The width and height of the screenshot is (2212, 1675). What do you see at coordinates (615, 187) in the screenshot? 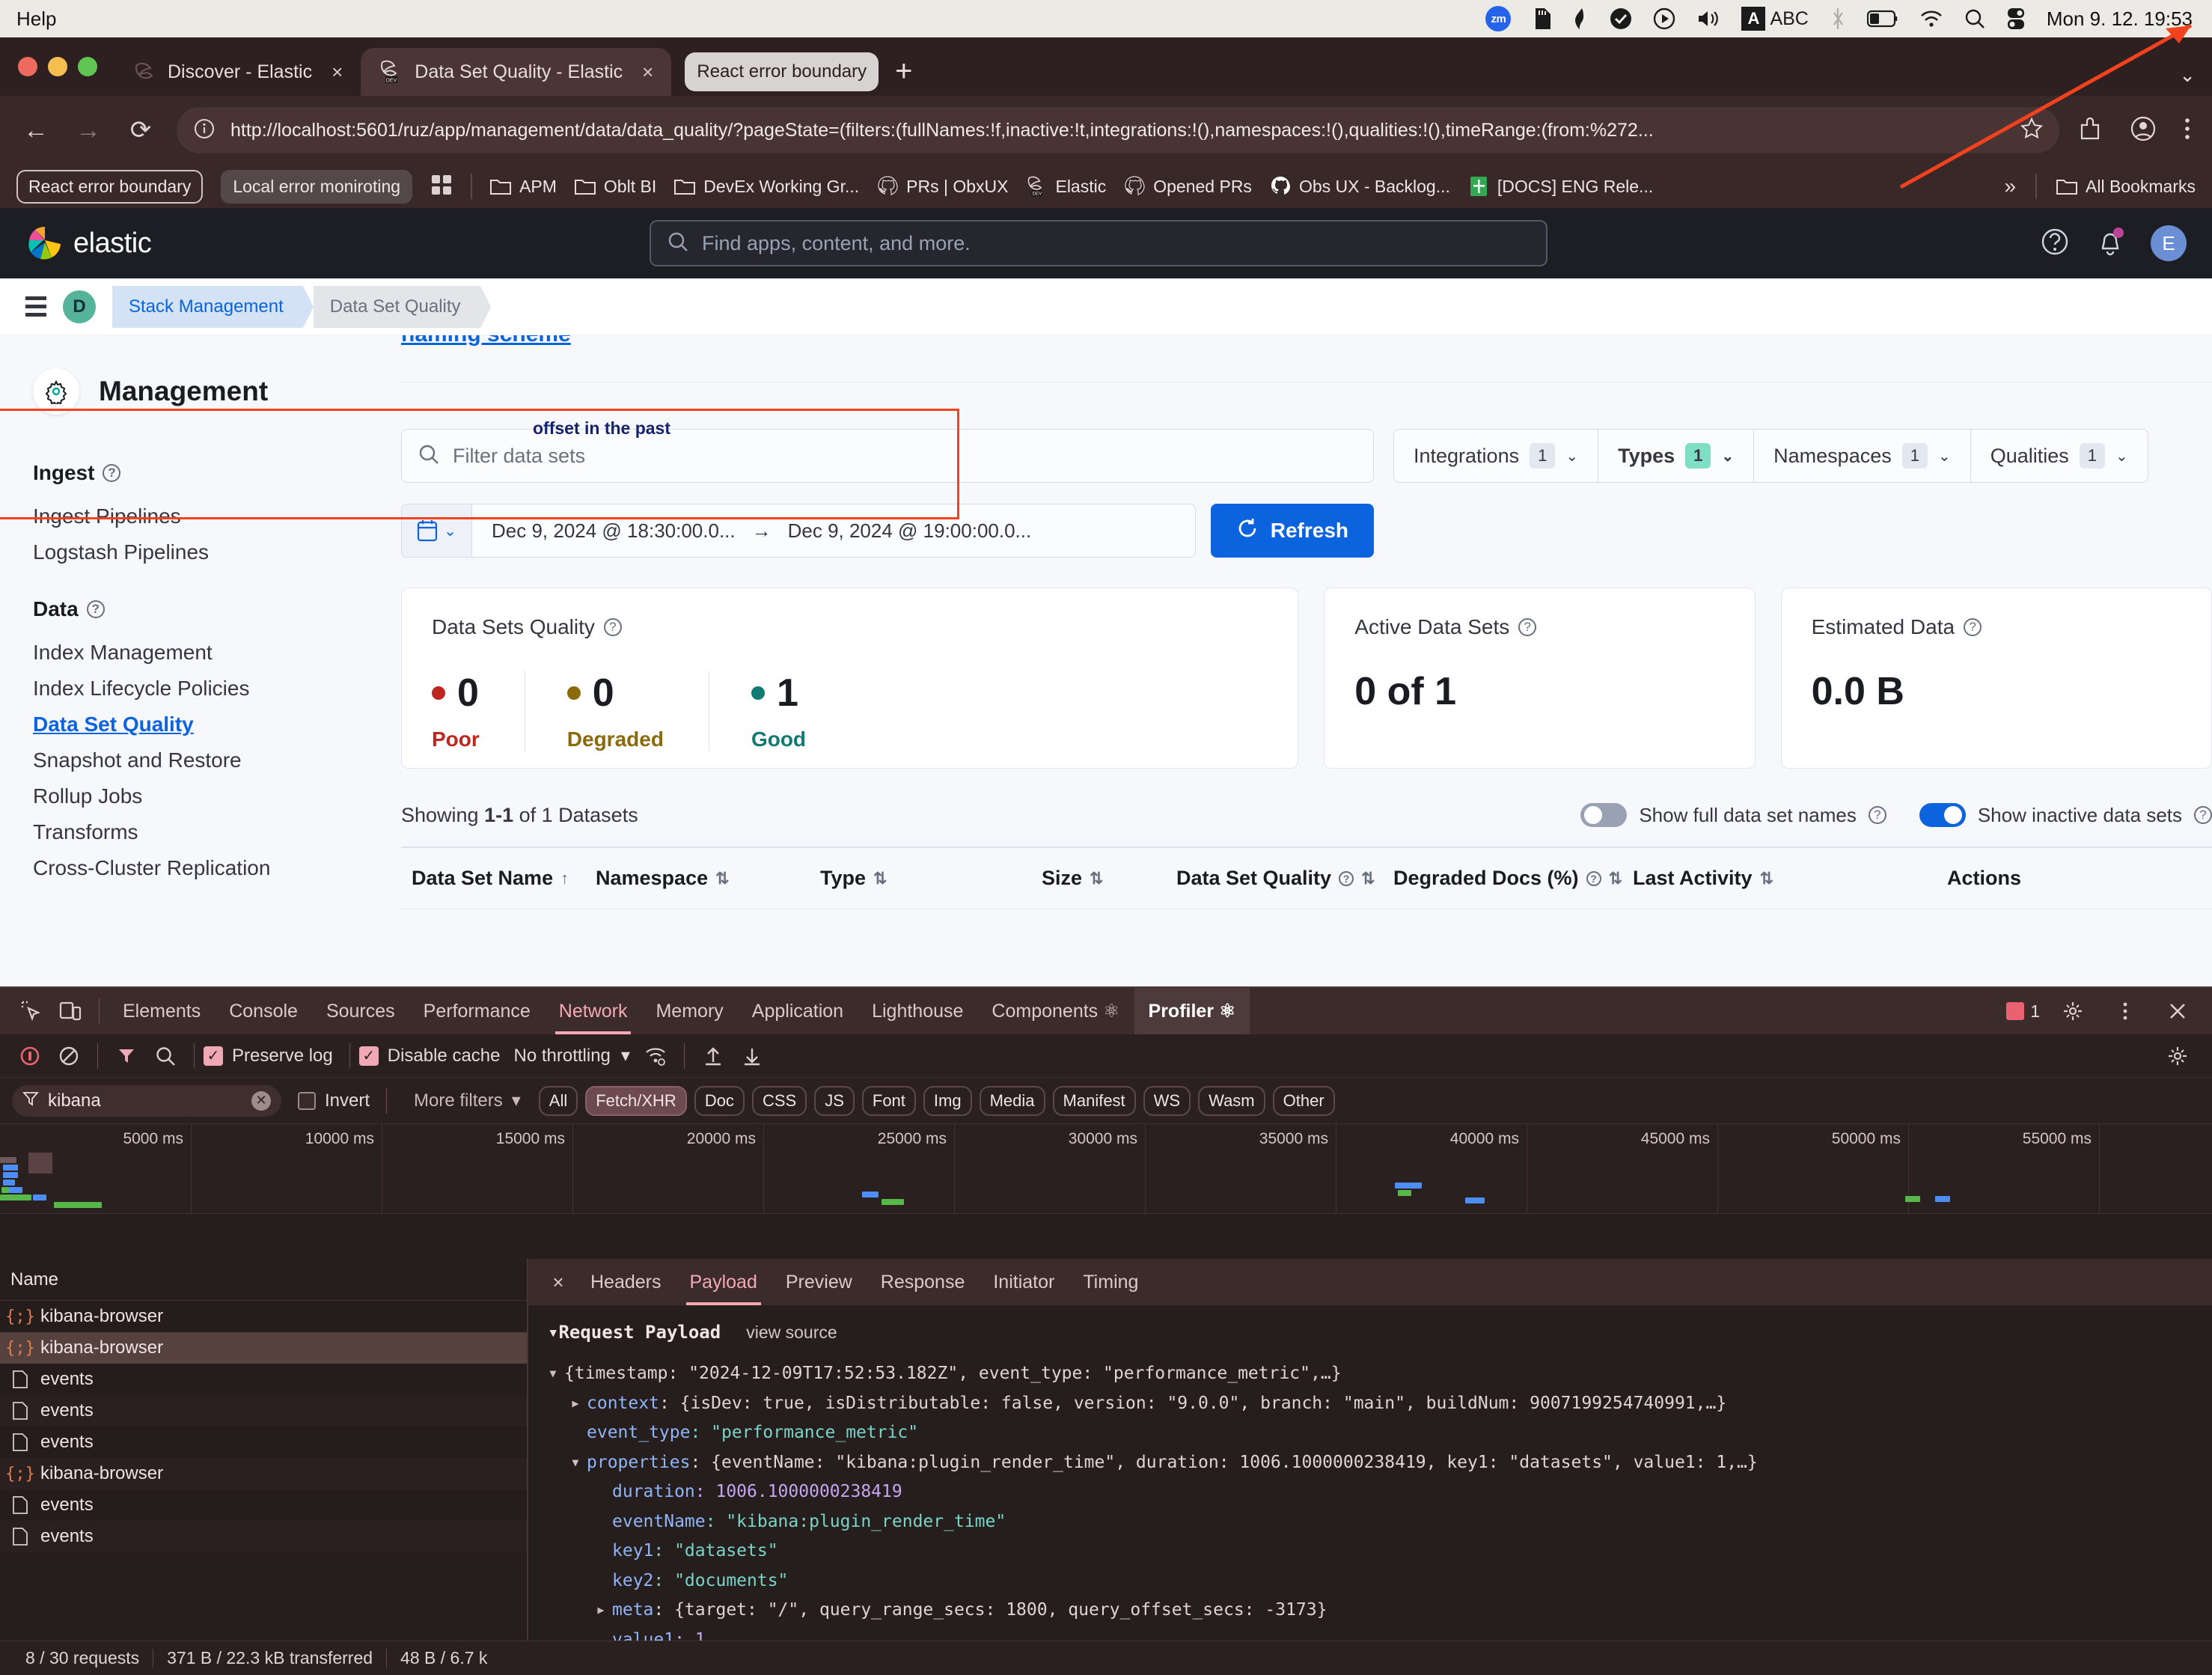
I see `bookmark-oblt-bi: Oblt BI` at bounding box center [615, 187].